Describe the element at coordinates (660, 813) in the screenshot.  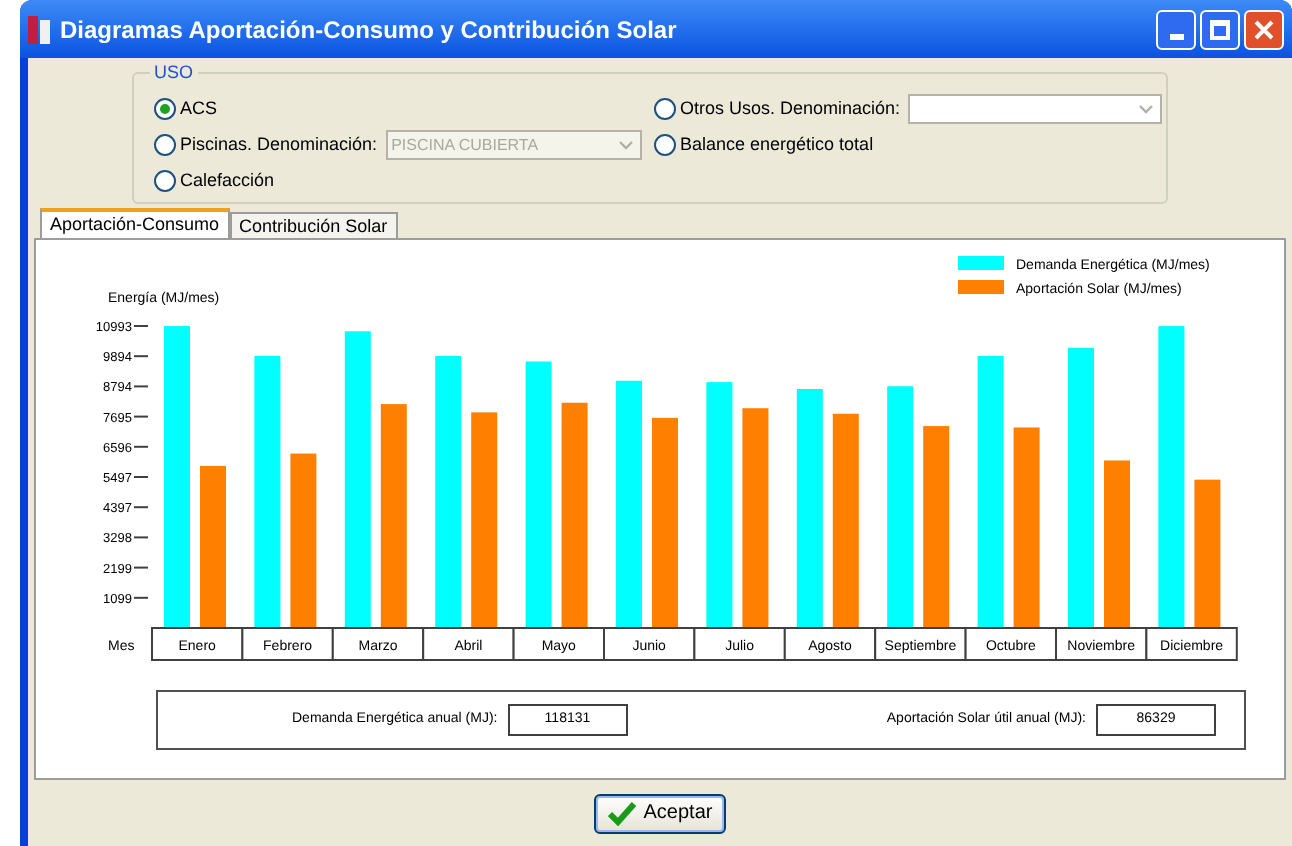
I see `accept-button: Aceptar` at that location.